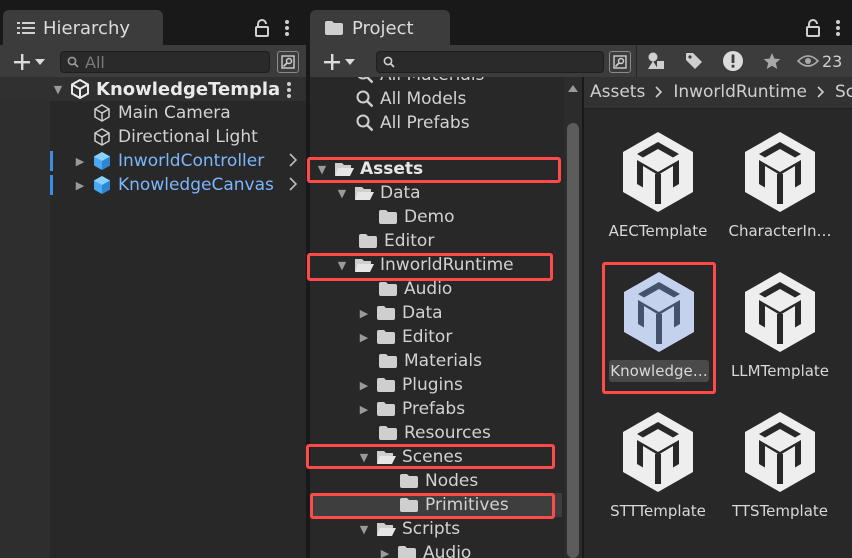  I want to click on tree-item-prefabs: ▶ Prefabs, so click(411, 409).